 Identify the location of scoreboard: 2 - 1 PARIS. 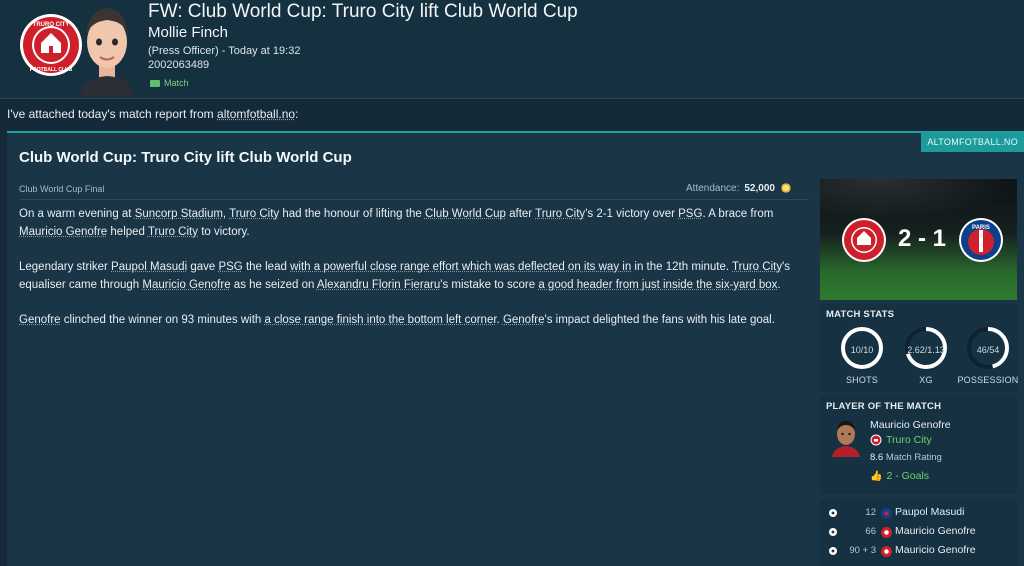
(918, 239).